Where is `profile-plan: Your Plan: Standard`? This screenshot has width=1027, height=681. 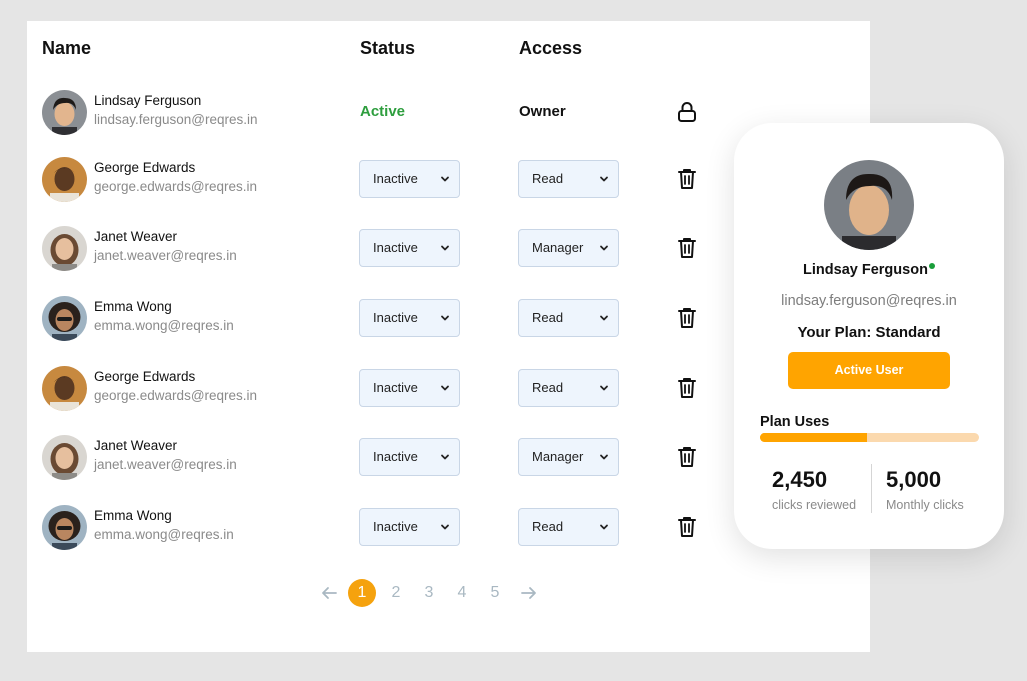
profile-plan: Your Plan: Standard is located at coordinates (869, 332).